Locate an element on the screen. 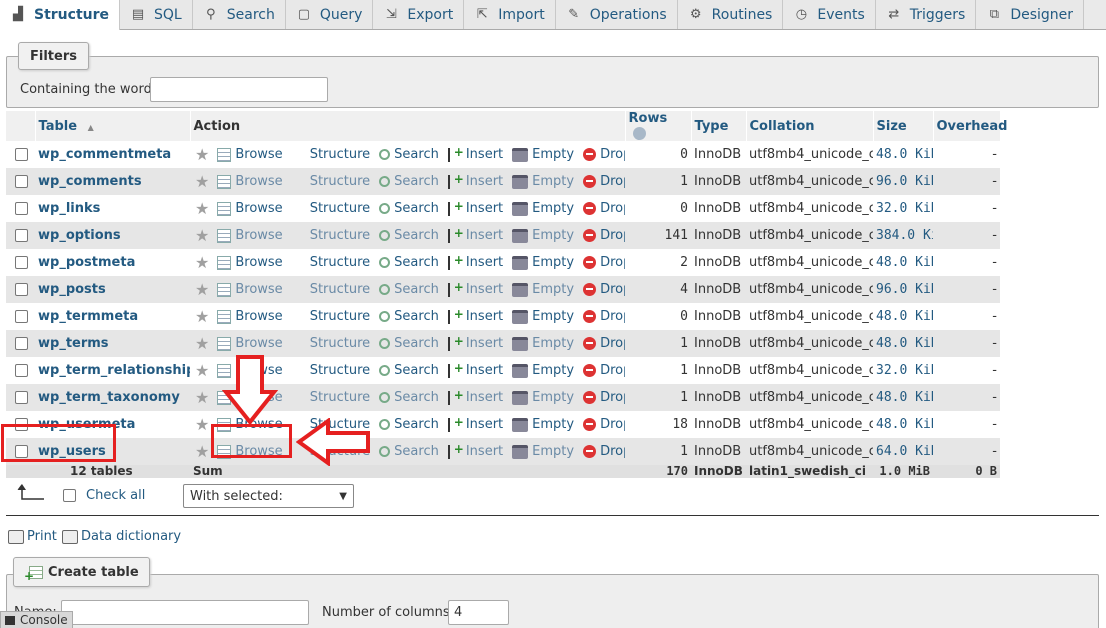 The image size is (1106, 628). tab-designer: ⧉ Designer is located at coordinates (1030, 14).